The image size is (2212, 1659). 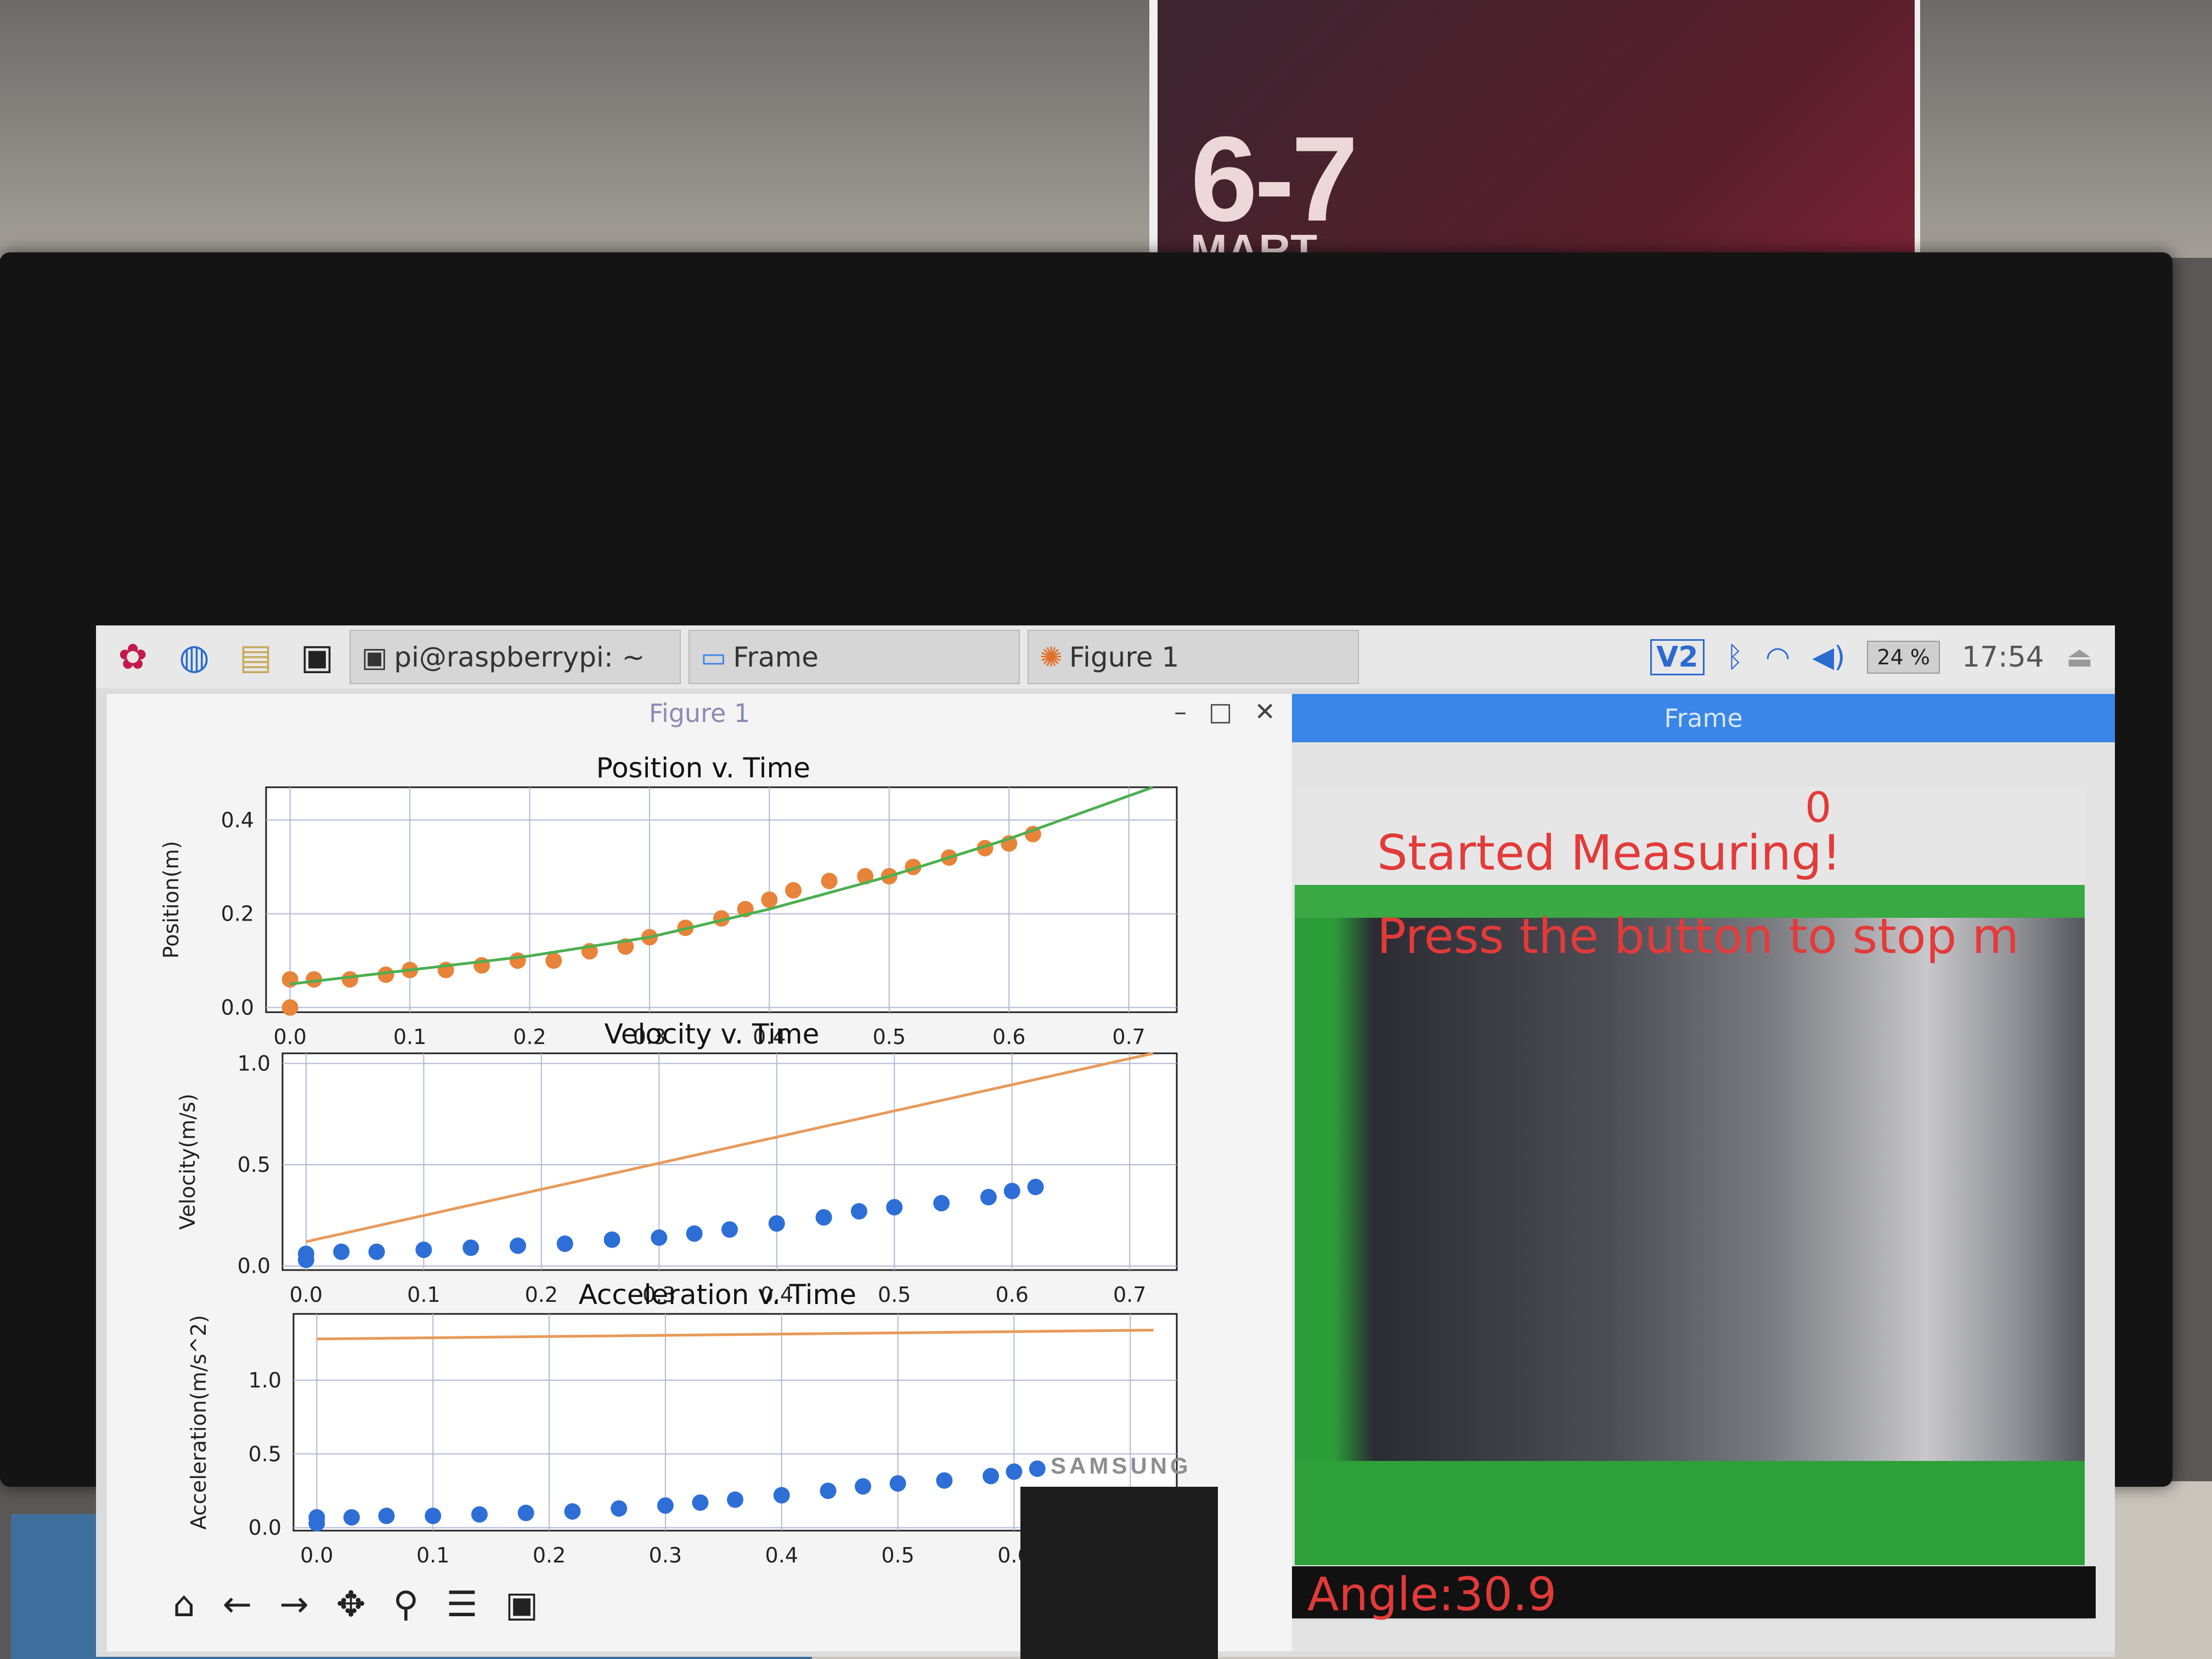 What do you see at coordinates (238, 914) in the screenshot?
I see `y-tick-label: 0.2` at bounding box center [238, 914].